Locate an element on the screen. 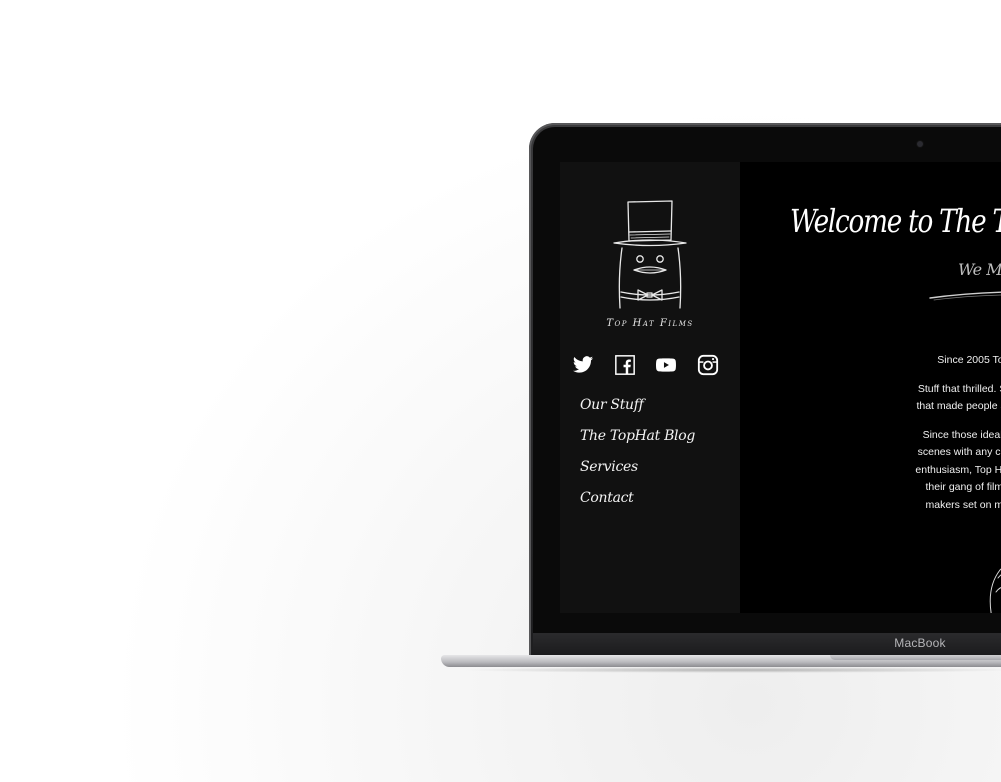 The height and width of the screenshot is (782, 1001). divider-swash-icon is located at coordinates (965, 296).